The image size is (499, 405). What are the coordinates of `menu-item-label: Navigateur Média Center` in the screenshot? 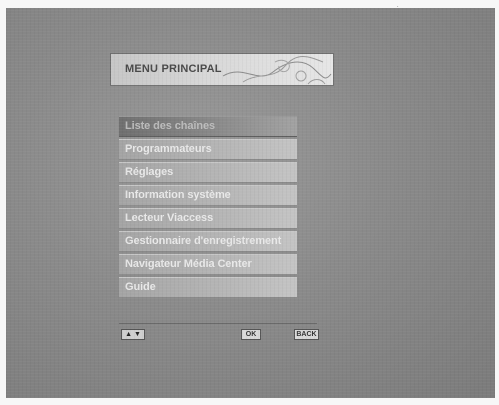 It's located at (188, 264).